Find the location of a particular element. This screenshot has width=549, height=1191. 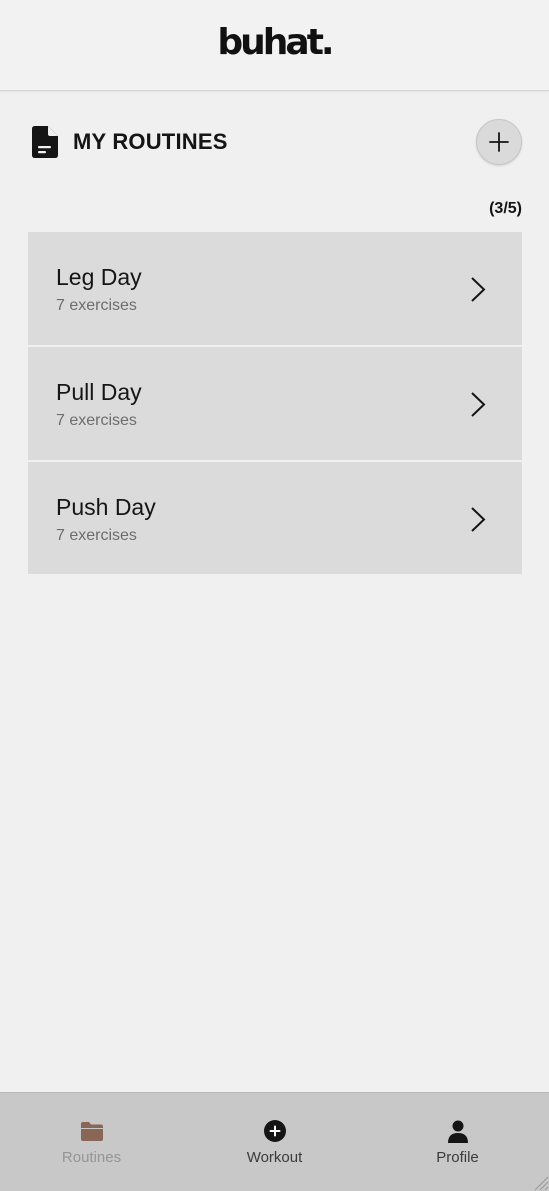

nav-item-routines: Routines is located at coordinates (91, 1142).